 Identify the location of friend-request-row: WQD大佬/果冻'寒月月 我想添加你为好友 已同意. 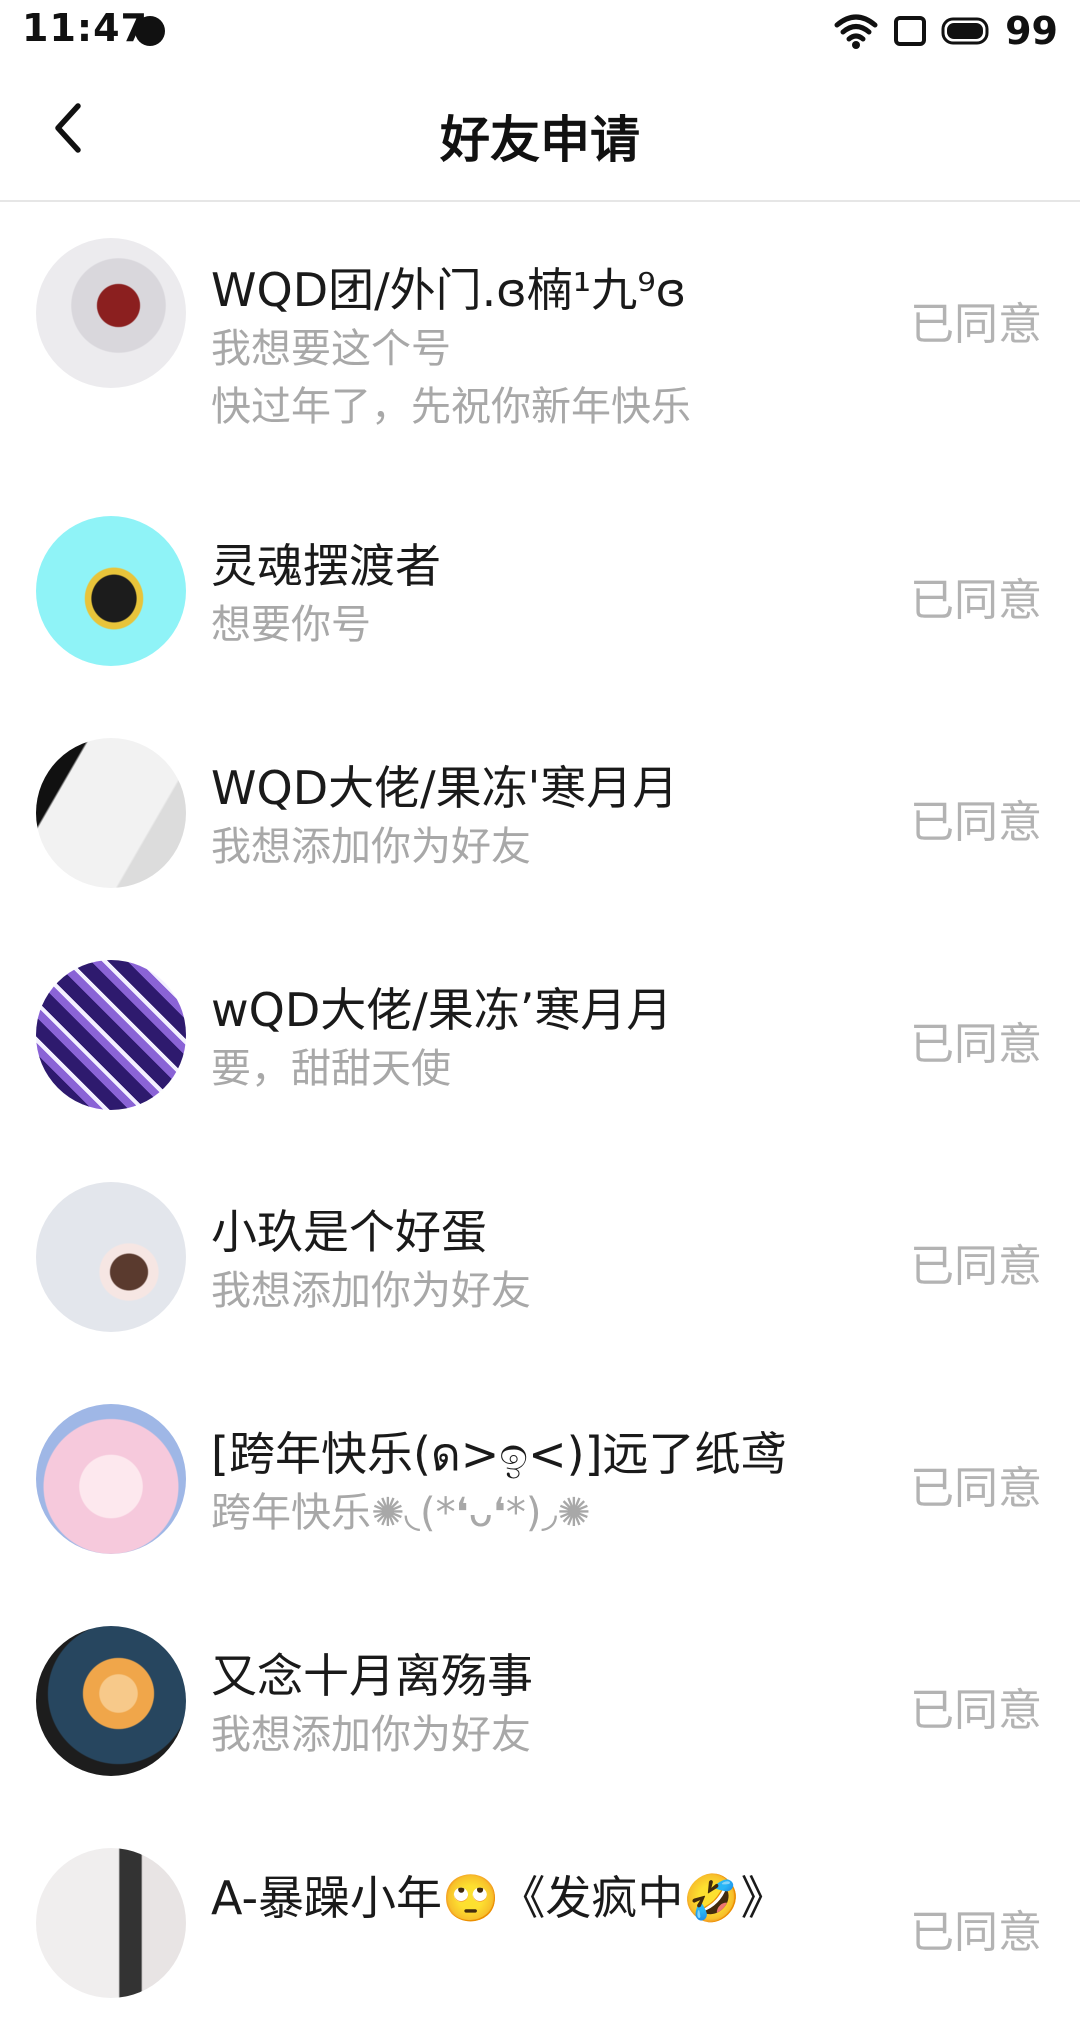
(540, 813).